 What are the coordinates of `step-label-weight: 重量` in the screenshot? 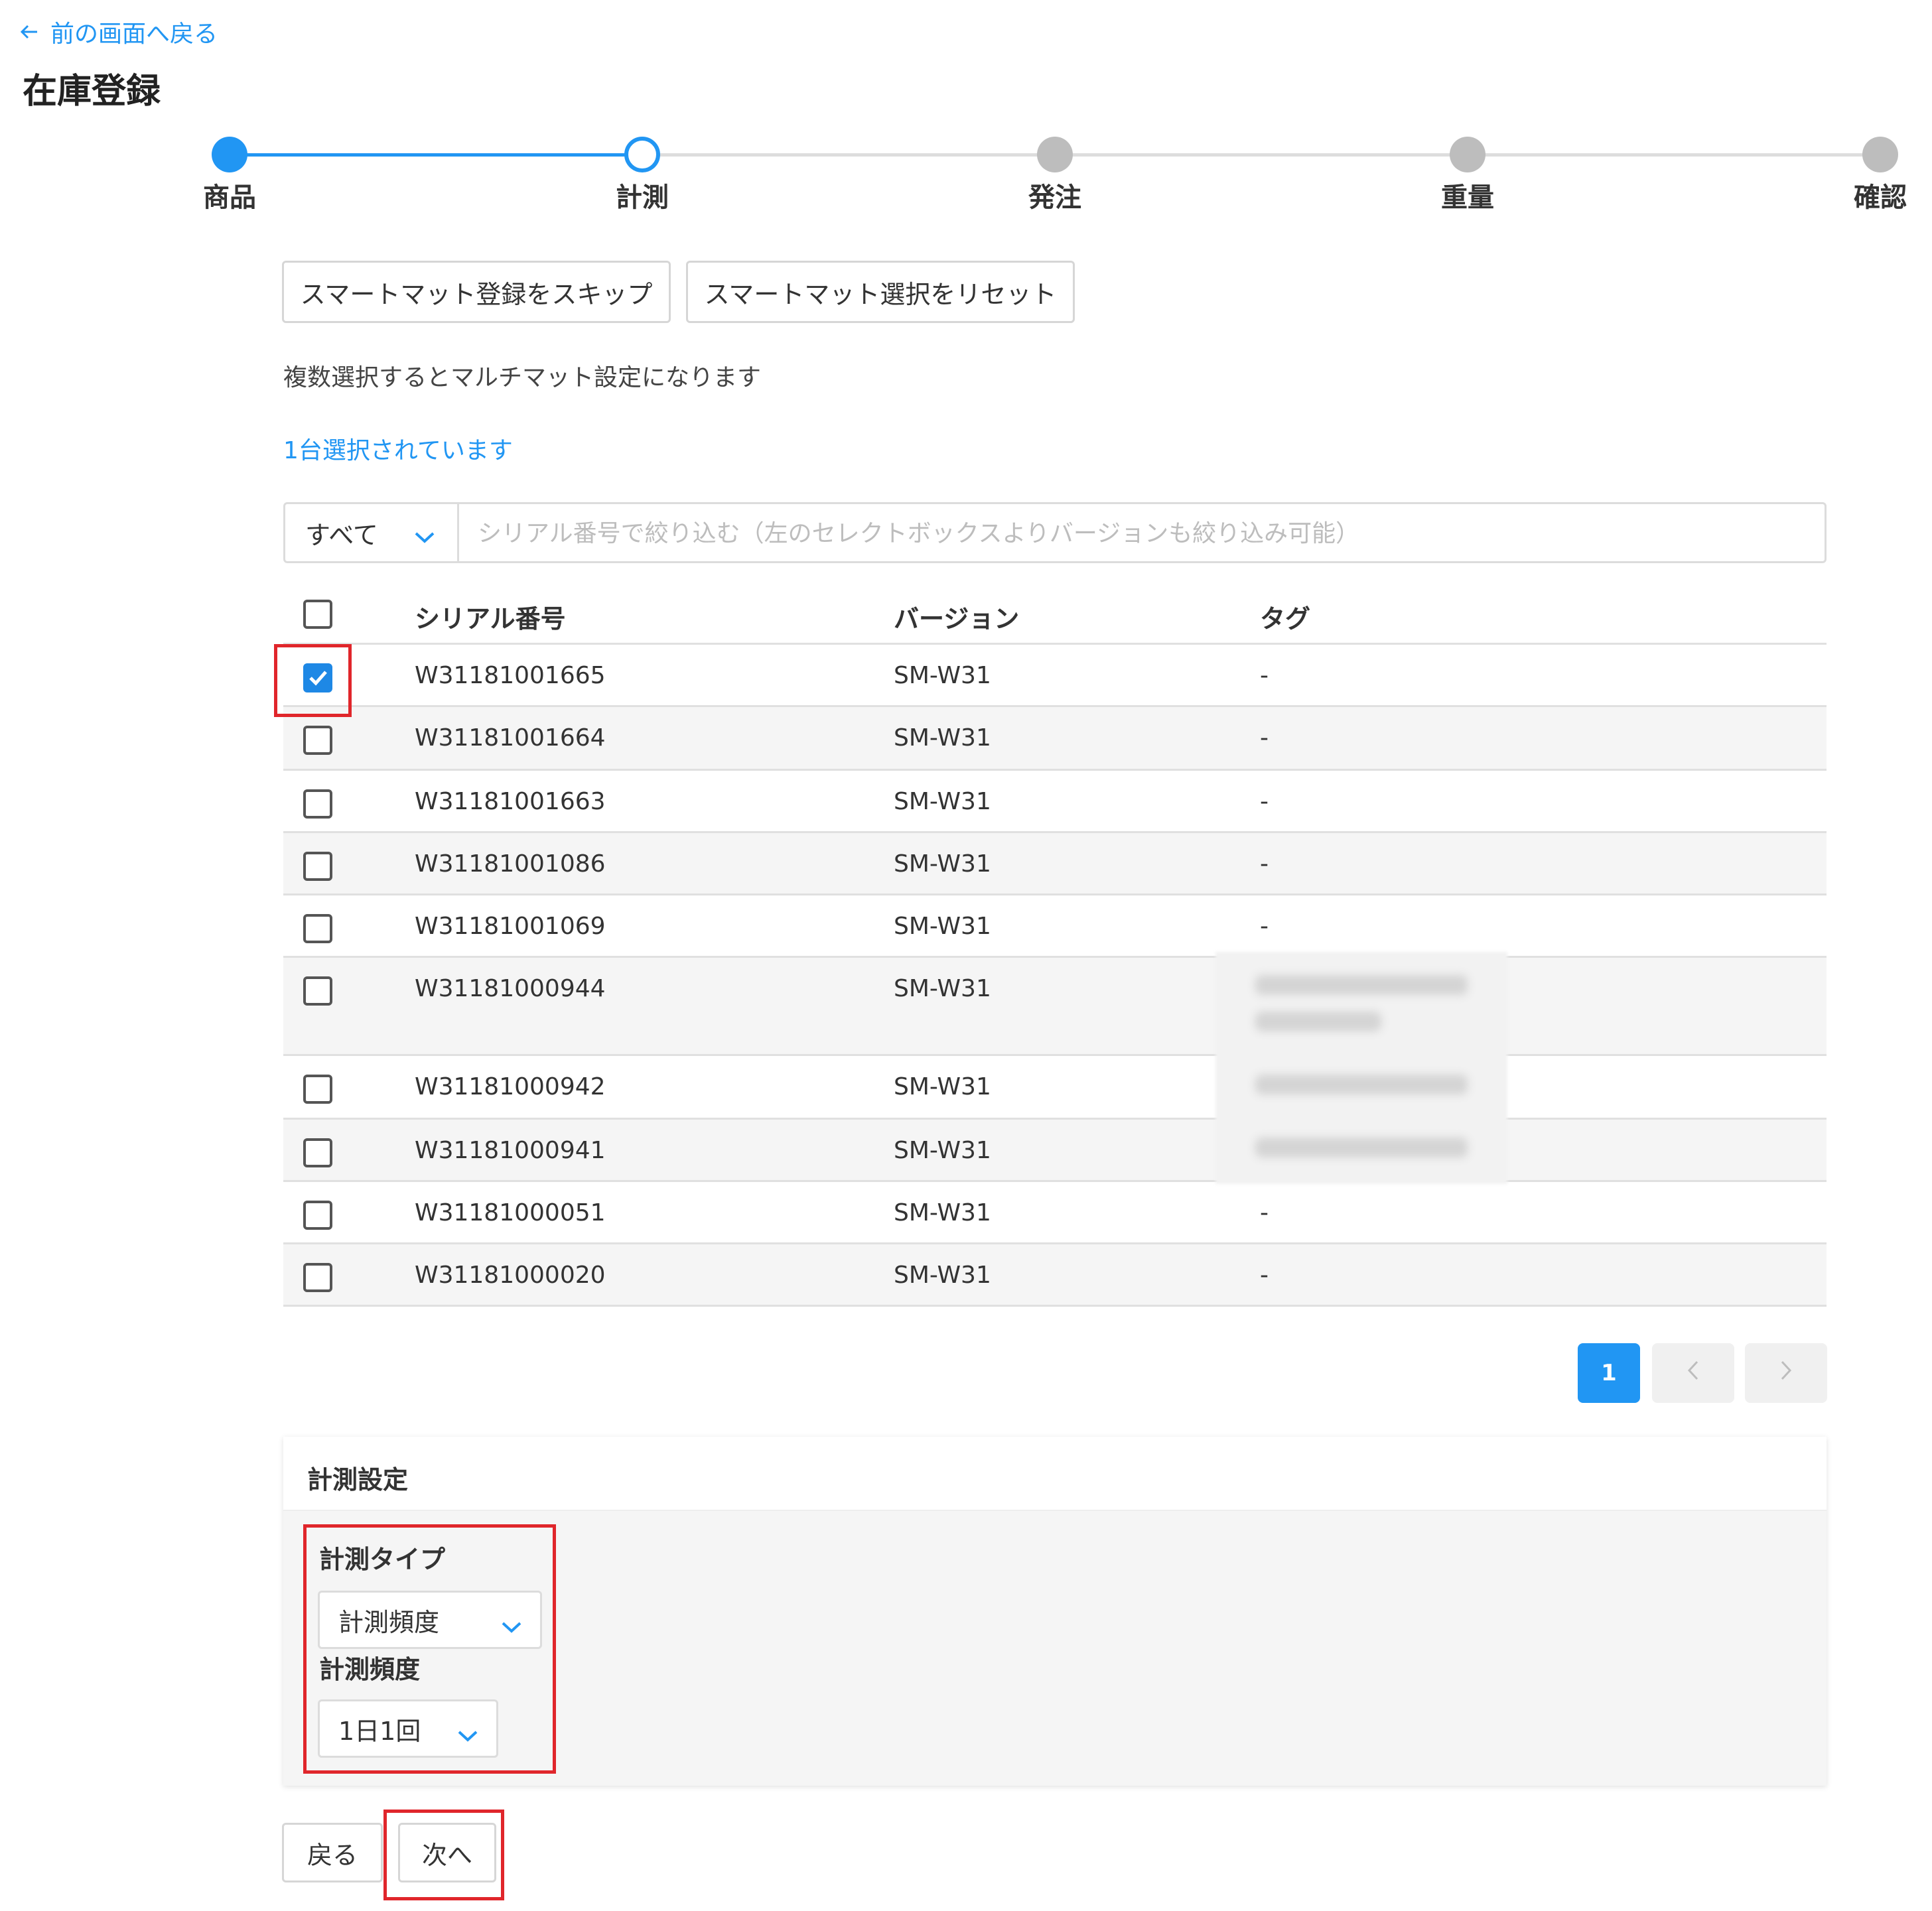 It's located at (1467, 198).